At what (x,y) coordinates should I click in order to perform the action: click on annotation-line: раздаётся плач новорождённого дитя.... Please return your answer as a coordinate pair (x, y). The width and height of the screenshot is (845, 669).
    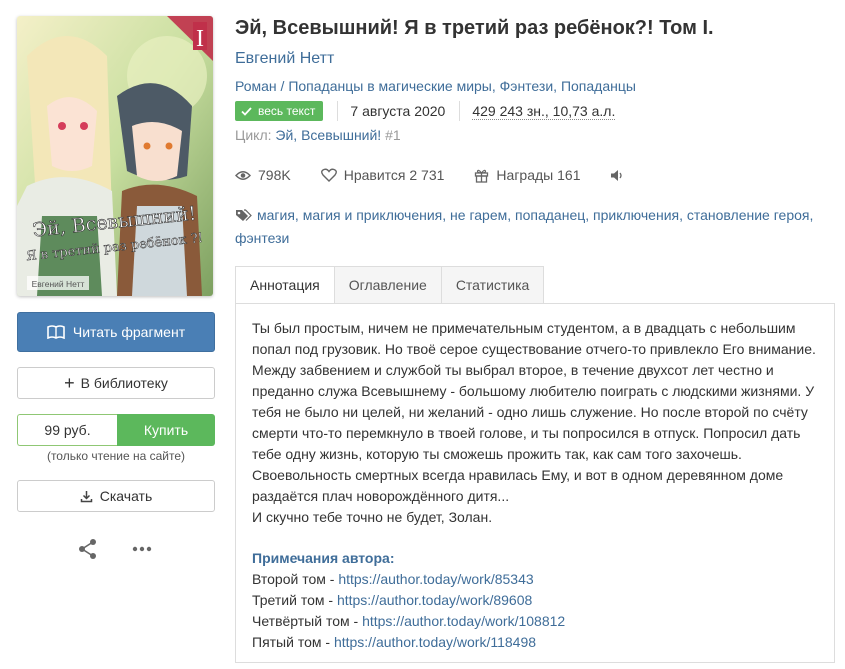
    Looking at the image, I should click on (381, 496).